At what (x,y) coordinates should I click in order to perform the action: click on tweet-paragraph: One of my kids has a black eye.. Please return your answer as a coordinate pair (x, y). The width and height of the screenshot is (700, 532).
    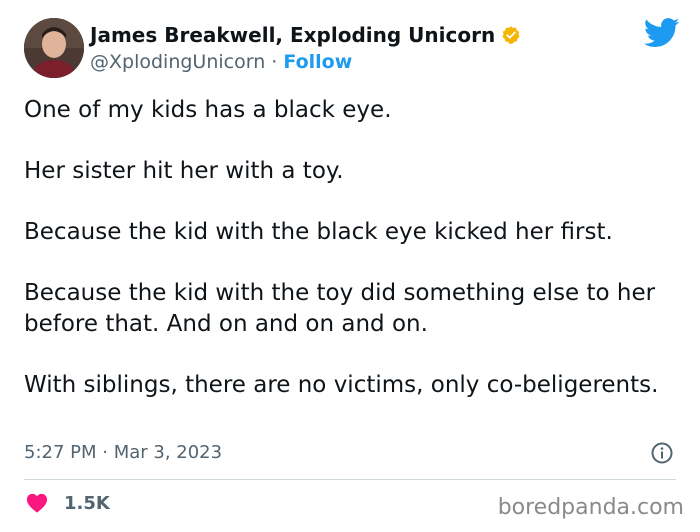
    Looking at the image, I should click on (208, 110).